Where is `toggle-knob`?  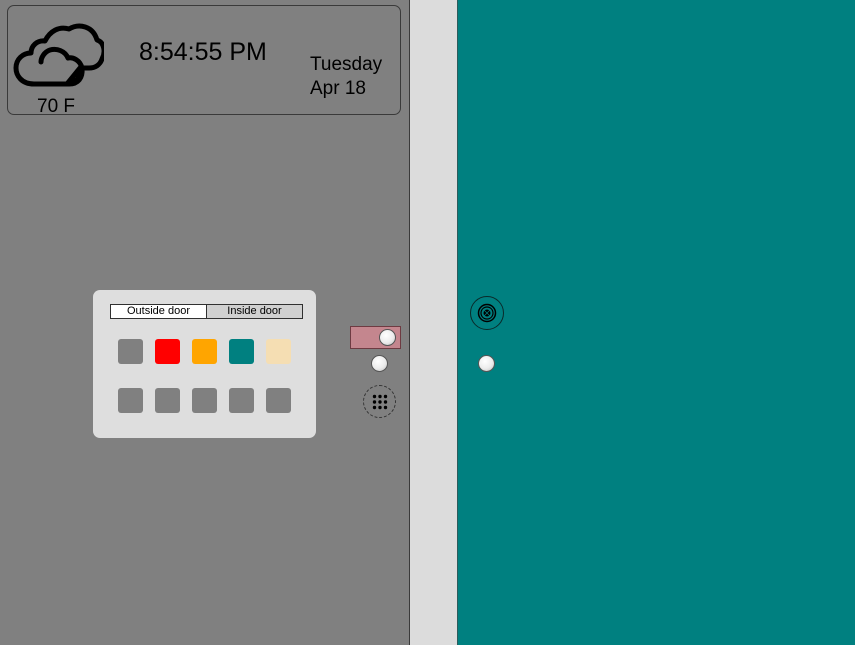
toggle-knob is located at coordinates (387, 337).